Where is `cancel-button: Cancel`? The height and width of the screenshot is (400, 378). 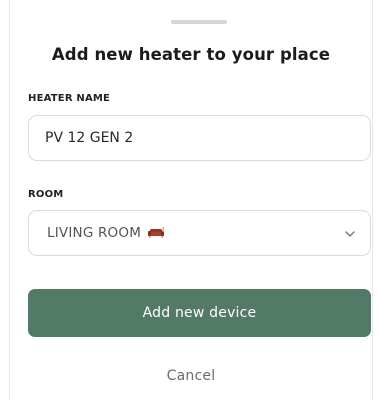 cancel-button: Cancel is located at coordinates (191, 376).